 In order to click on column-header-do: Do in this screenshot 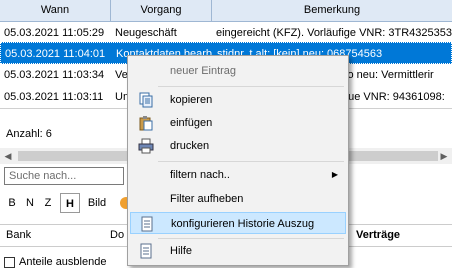, I will do `click(117, 235)`.